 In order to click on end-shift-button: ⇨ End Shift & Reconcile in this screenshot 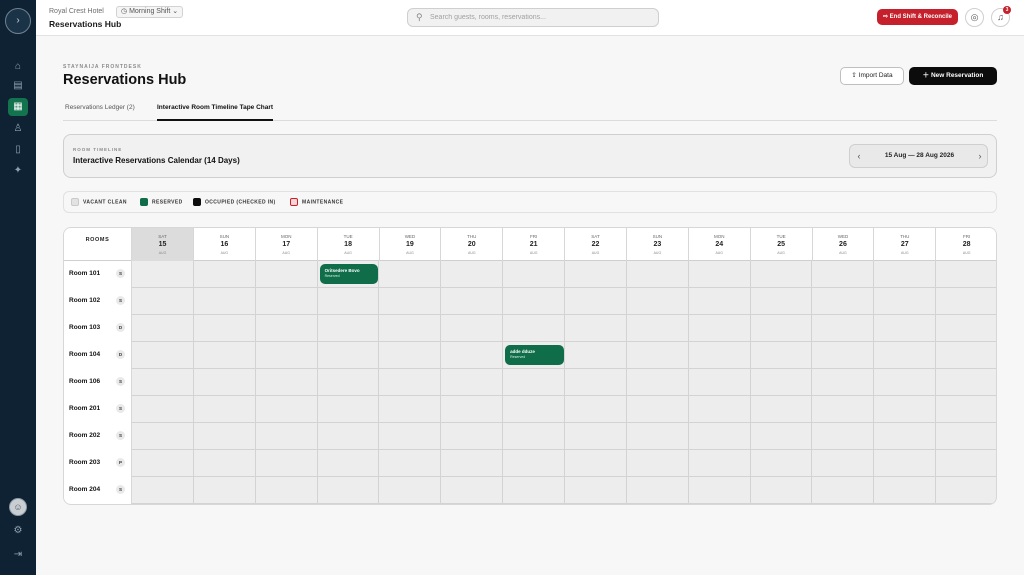, I will do `click(917, 17)`.